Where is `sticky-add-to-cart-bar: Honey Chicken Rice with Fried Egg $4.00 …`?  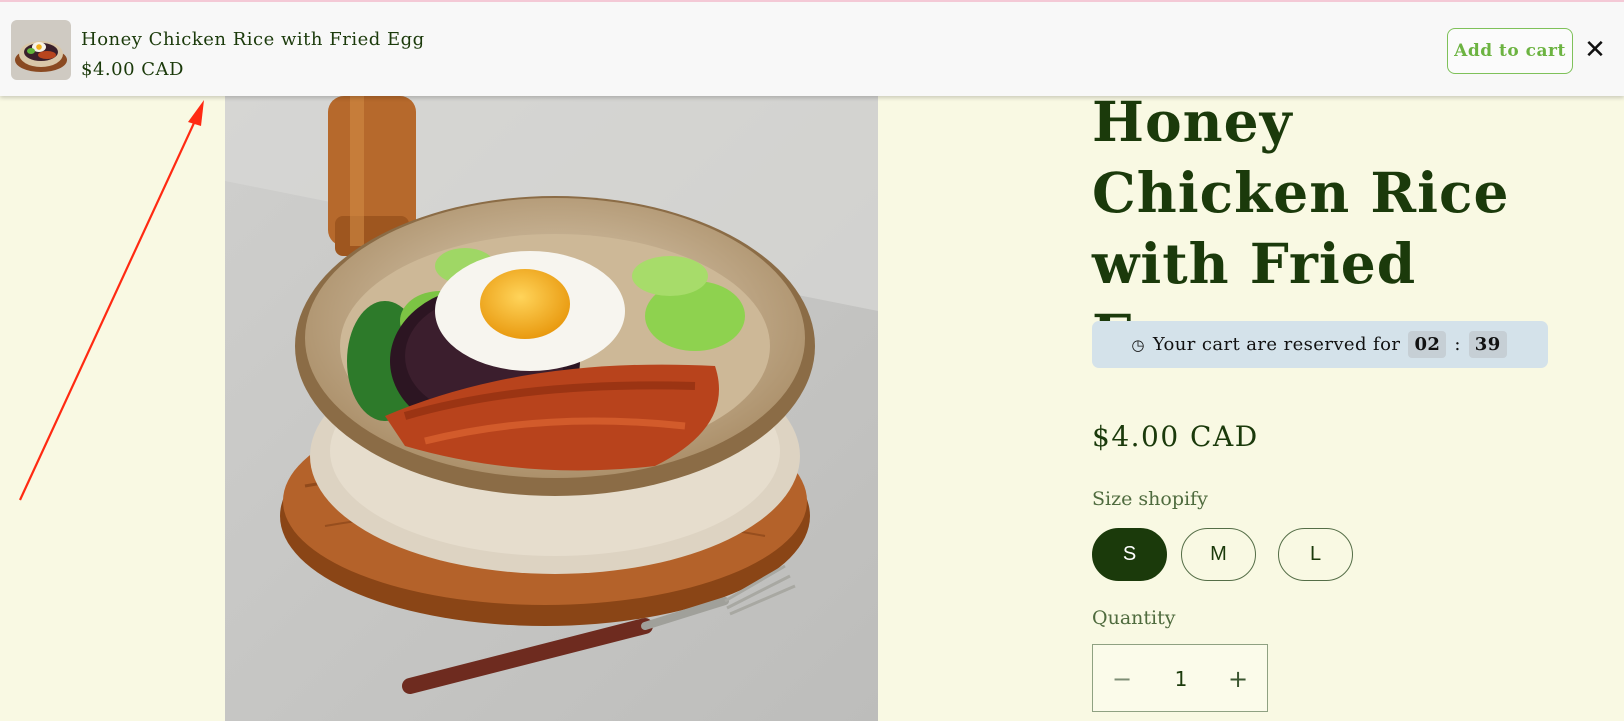
sticky-add-to-cart-bar: Honey Chicken Rice with Fried Egg $4.00 … is located at coordinates (812, 48).